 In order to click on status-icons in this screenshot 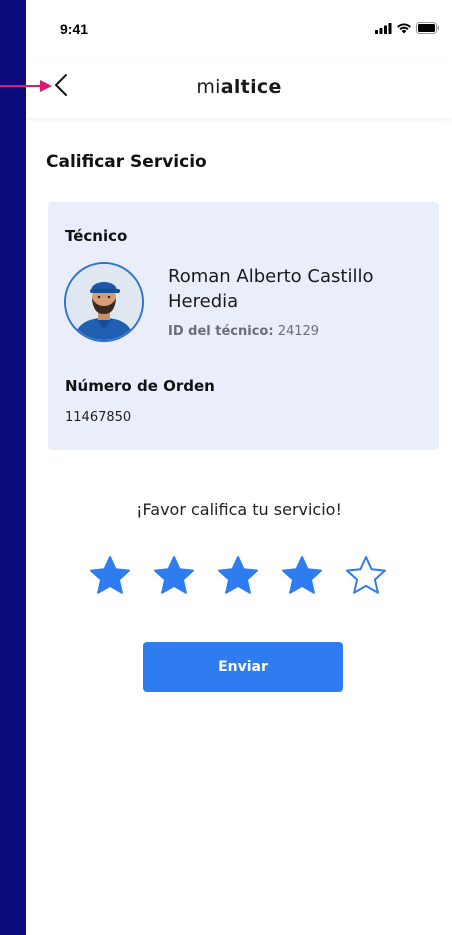, I will do `click(407, 28)`.